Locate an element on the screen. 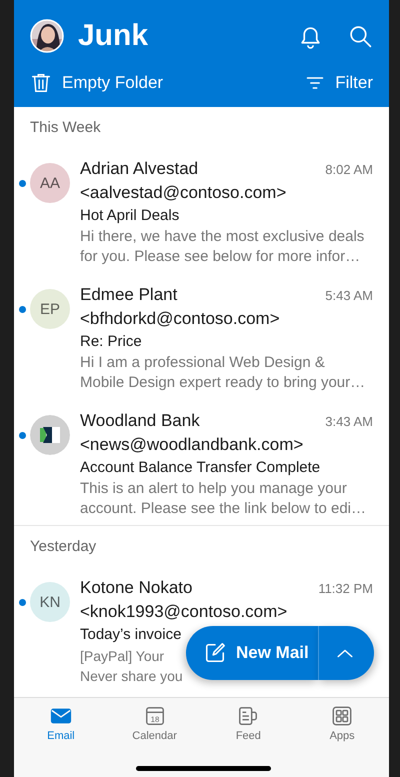  message-time: 3:43 AM is located at coordinates (349, 421).